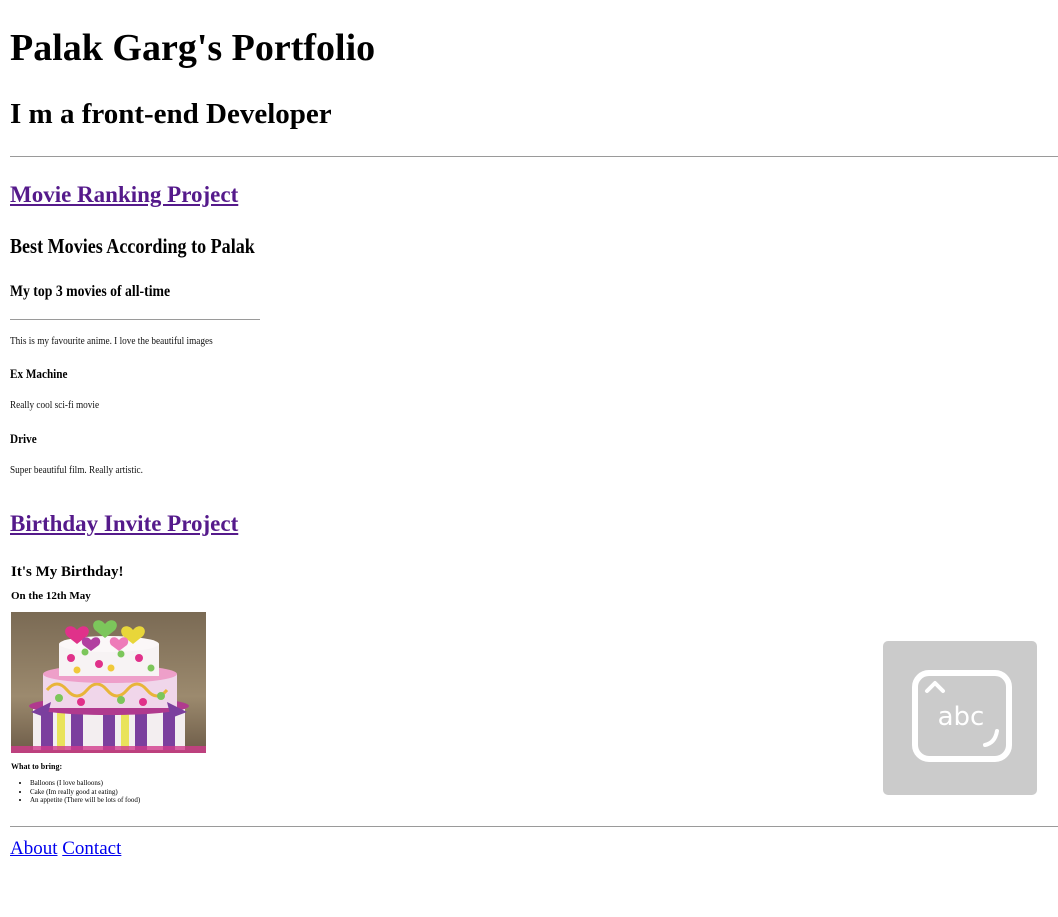  I want to click on movie-heading: Best Movies According to Palak, so click(132, 246).